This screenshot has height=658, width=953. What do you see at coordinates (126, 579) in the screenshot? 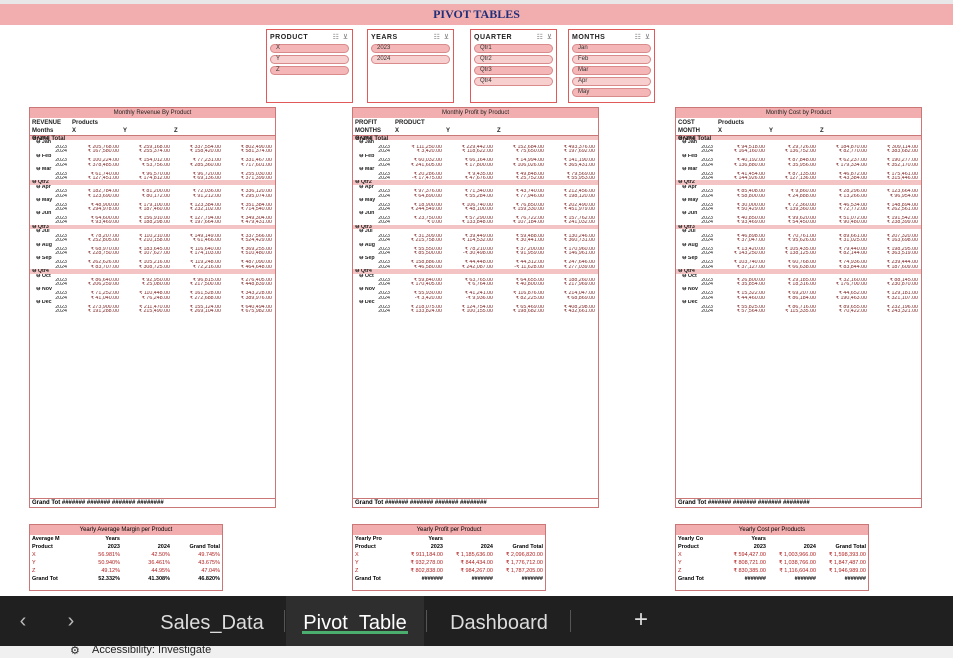
I see `grand-total-row: Grand Tot 52.332% 41.308% 46.820%` at bounding box center [126, 579].